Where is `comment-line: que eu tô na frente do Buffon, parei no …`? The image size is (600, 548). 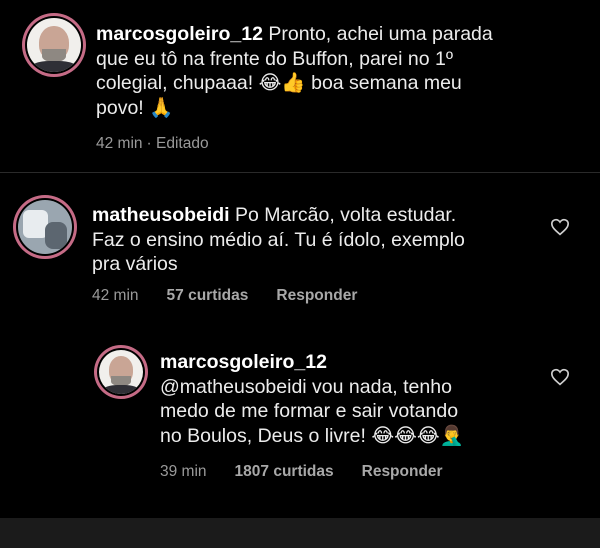 comment-line: que eu tô na frente do Buffon, parei no … is located at coordinates (274, 58).